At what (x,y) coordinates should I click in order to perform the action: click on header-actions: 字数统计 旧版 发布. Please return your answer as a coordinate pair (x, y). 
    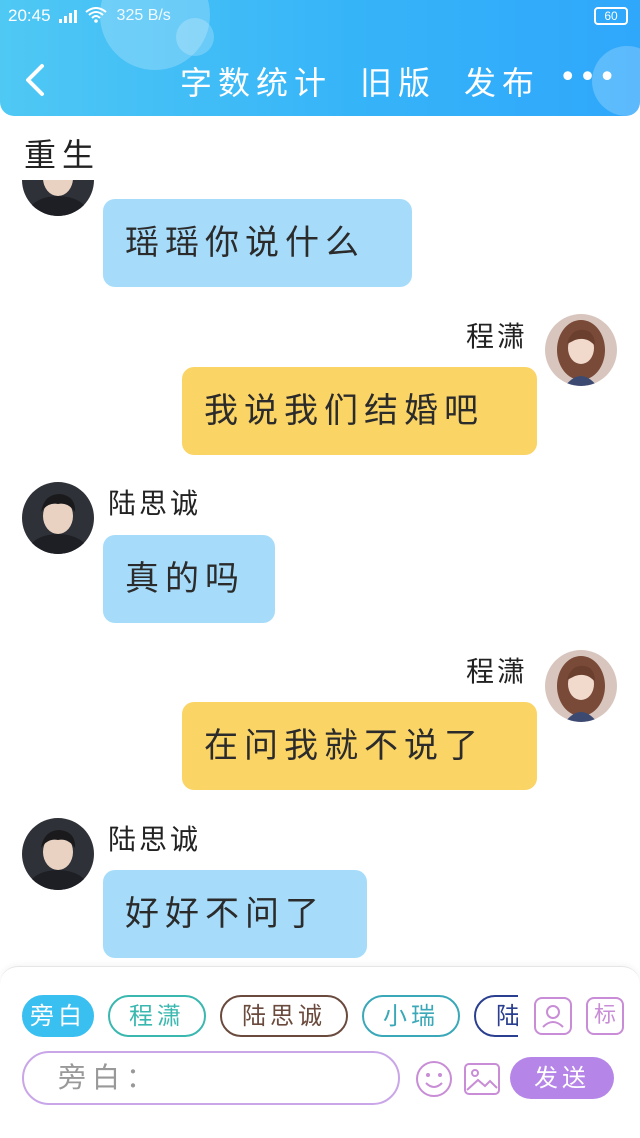
    Looking at the image, I should click on (360, 81).